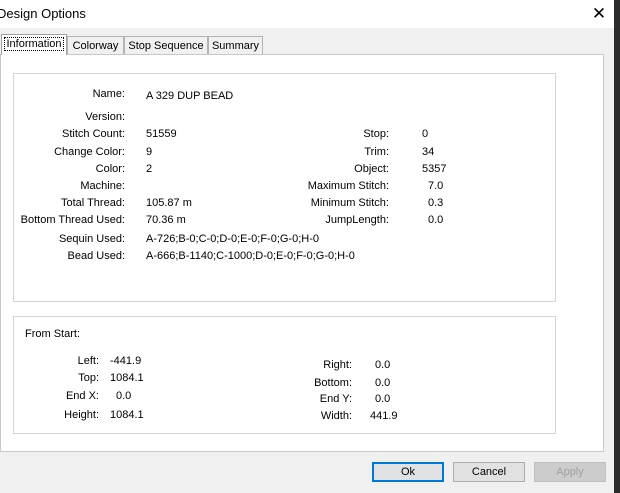 Image resolution: width=620 pixels, height=493 pixels. I want to click on stop-value: 0, so click(425, 134).